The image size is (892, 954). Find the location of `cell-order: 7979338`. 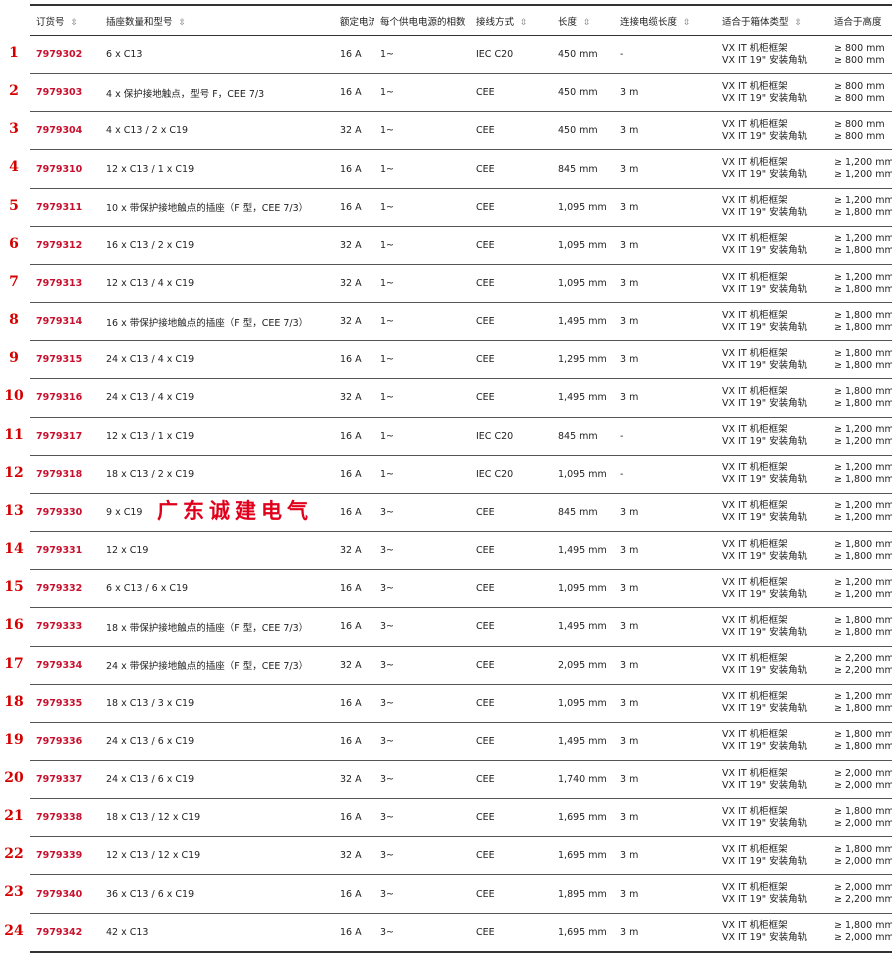

cell-order: 7979338 is located at coordinates (65, 818).